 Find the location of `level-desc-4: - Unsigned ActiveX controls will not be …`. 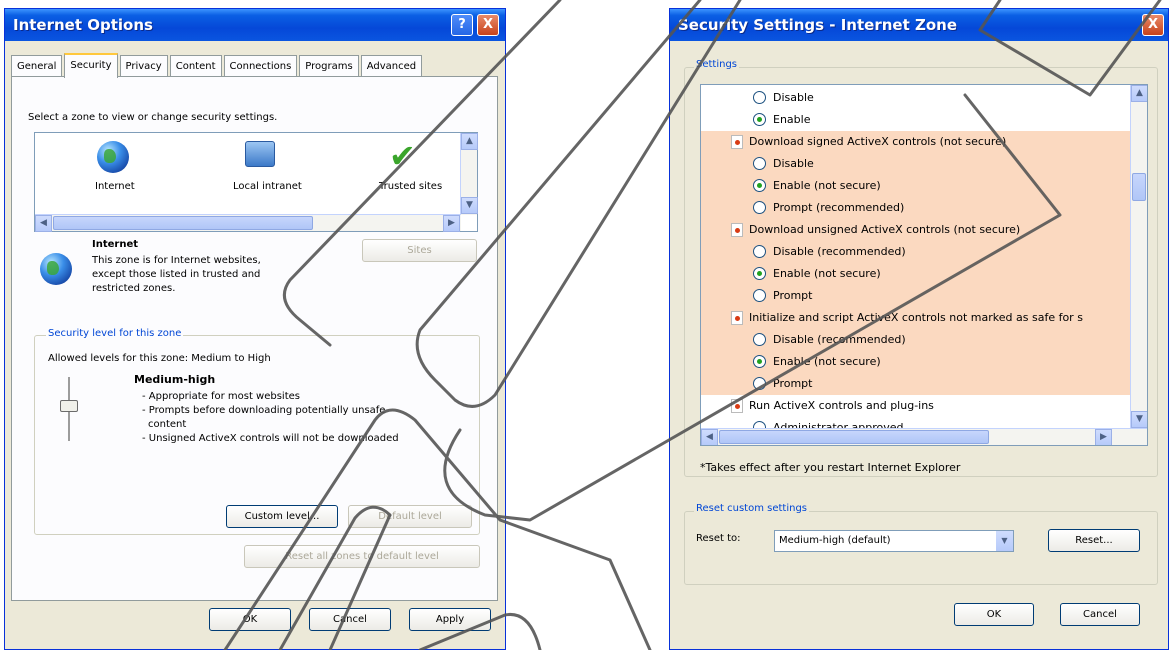

level-desc-4: - Unsigned ActiveX controls will not be … is located at coordinates (270, 438).